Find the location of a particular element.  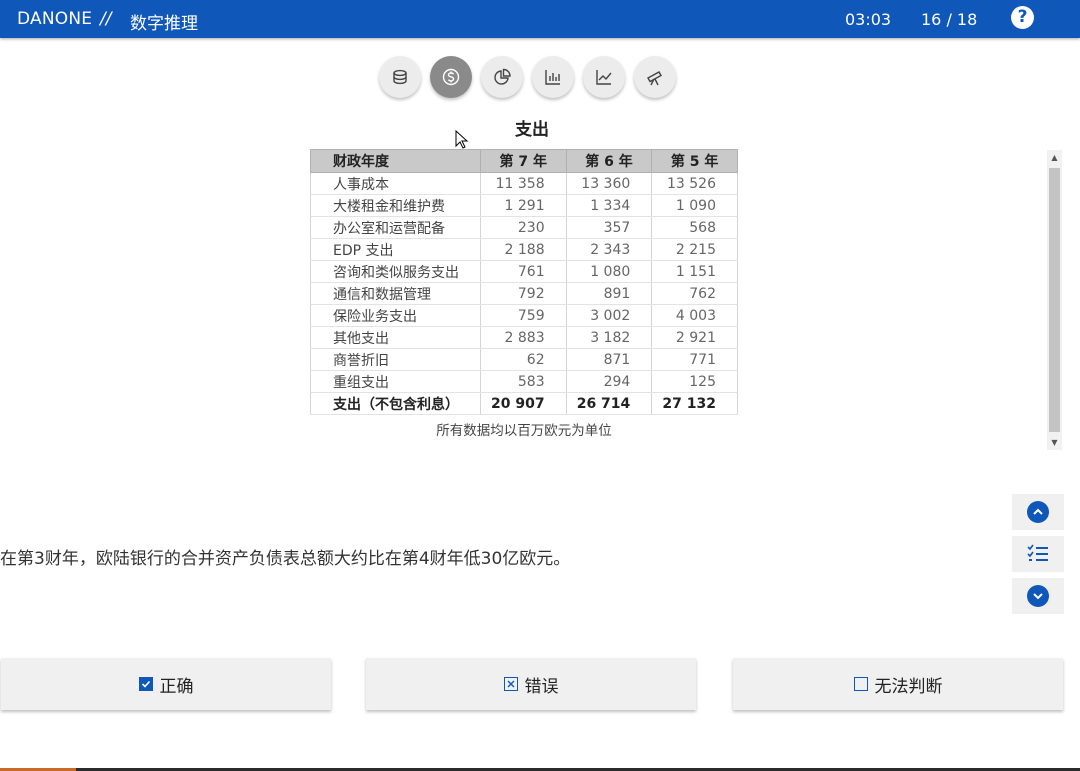

table-cell: 20 907 is located at coordinates (523, 403).